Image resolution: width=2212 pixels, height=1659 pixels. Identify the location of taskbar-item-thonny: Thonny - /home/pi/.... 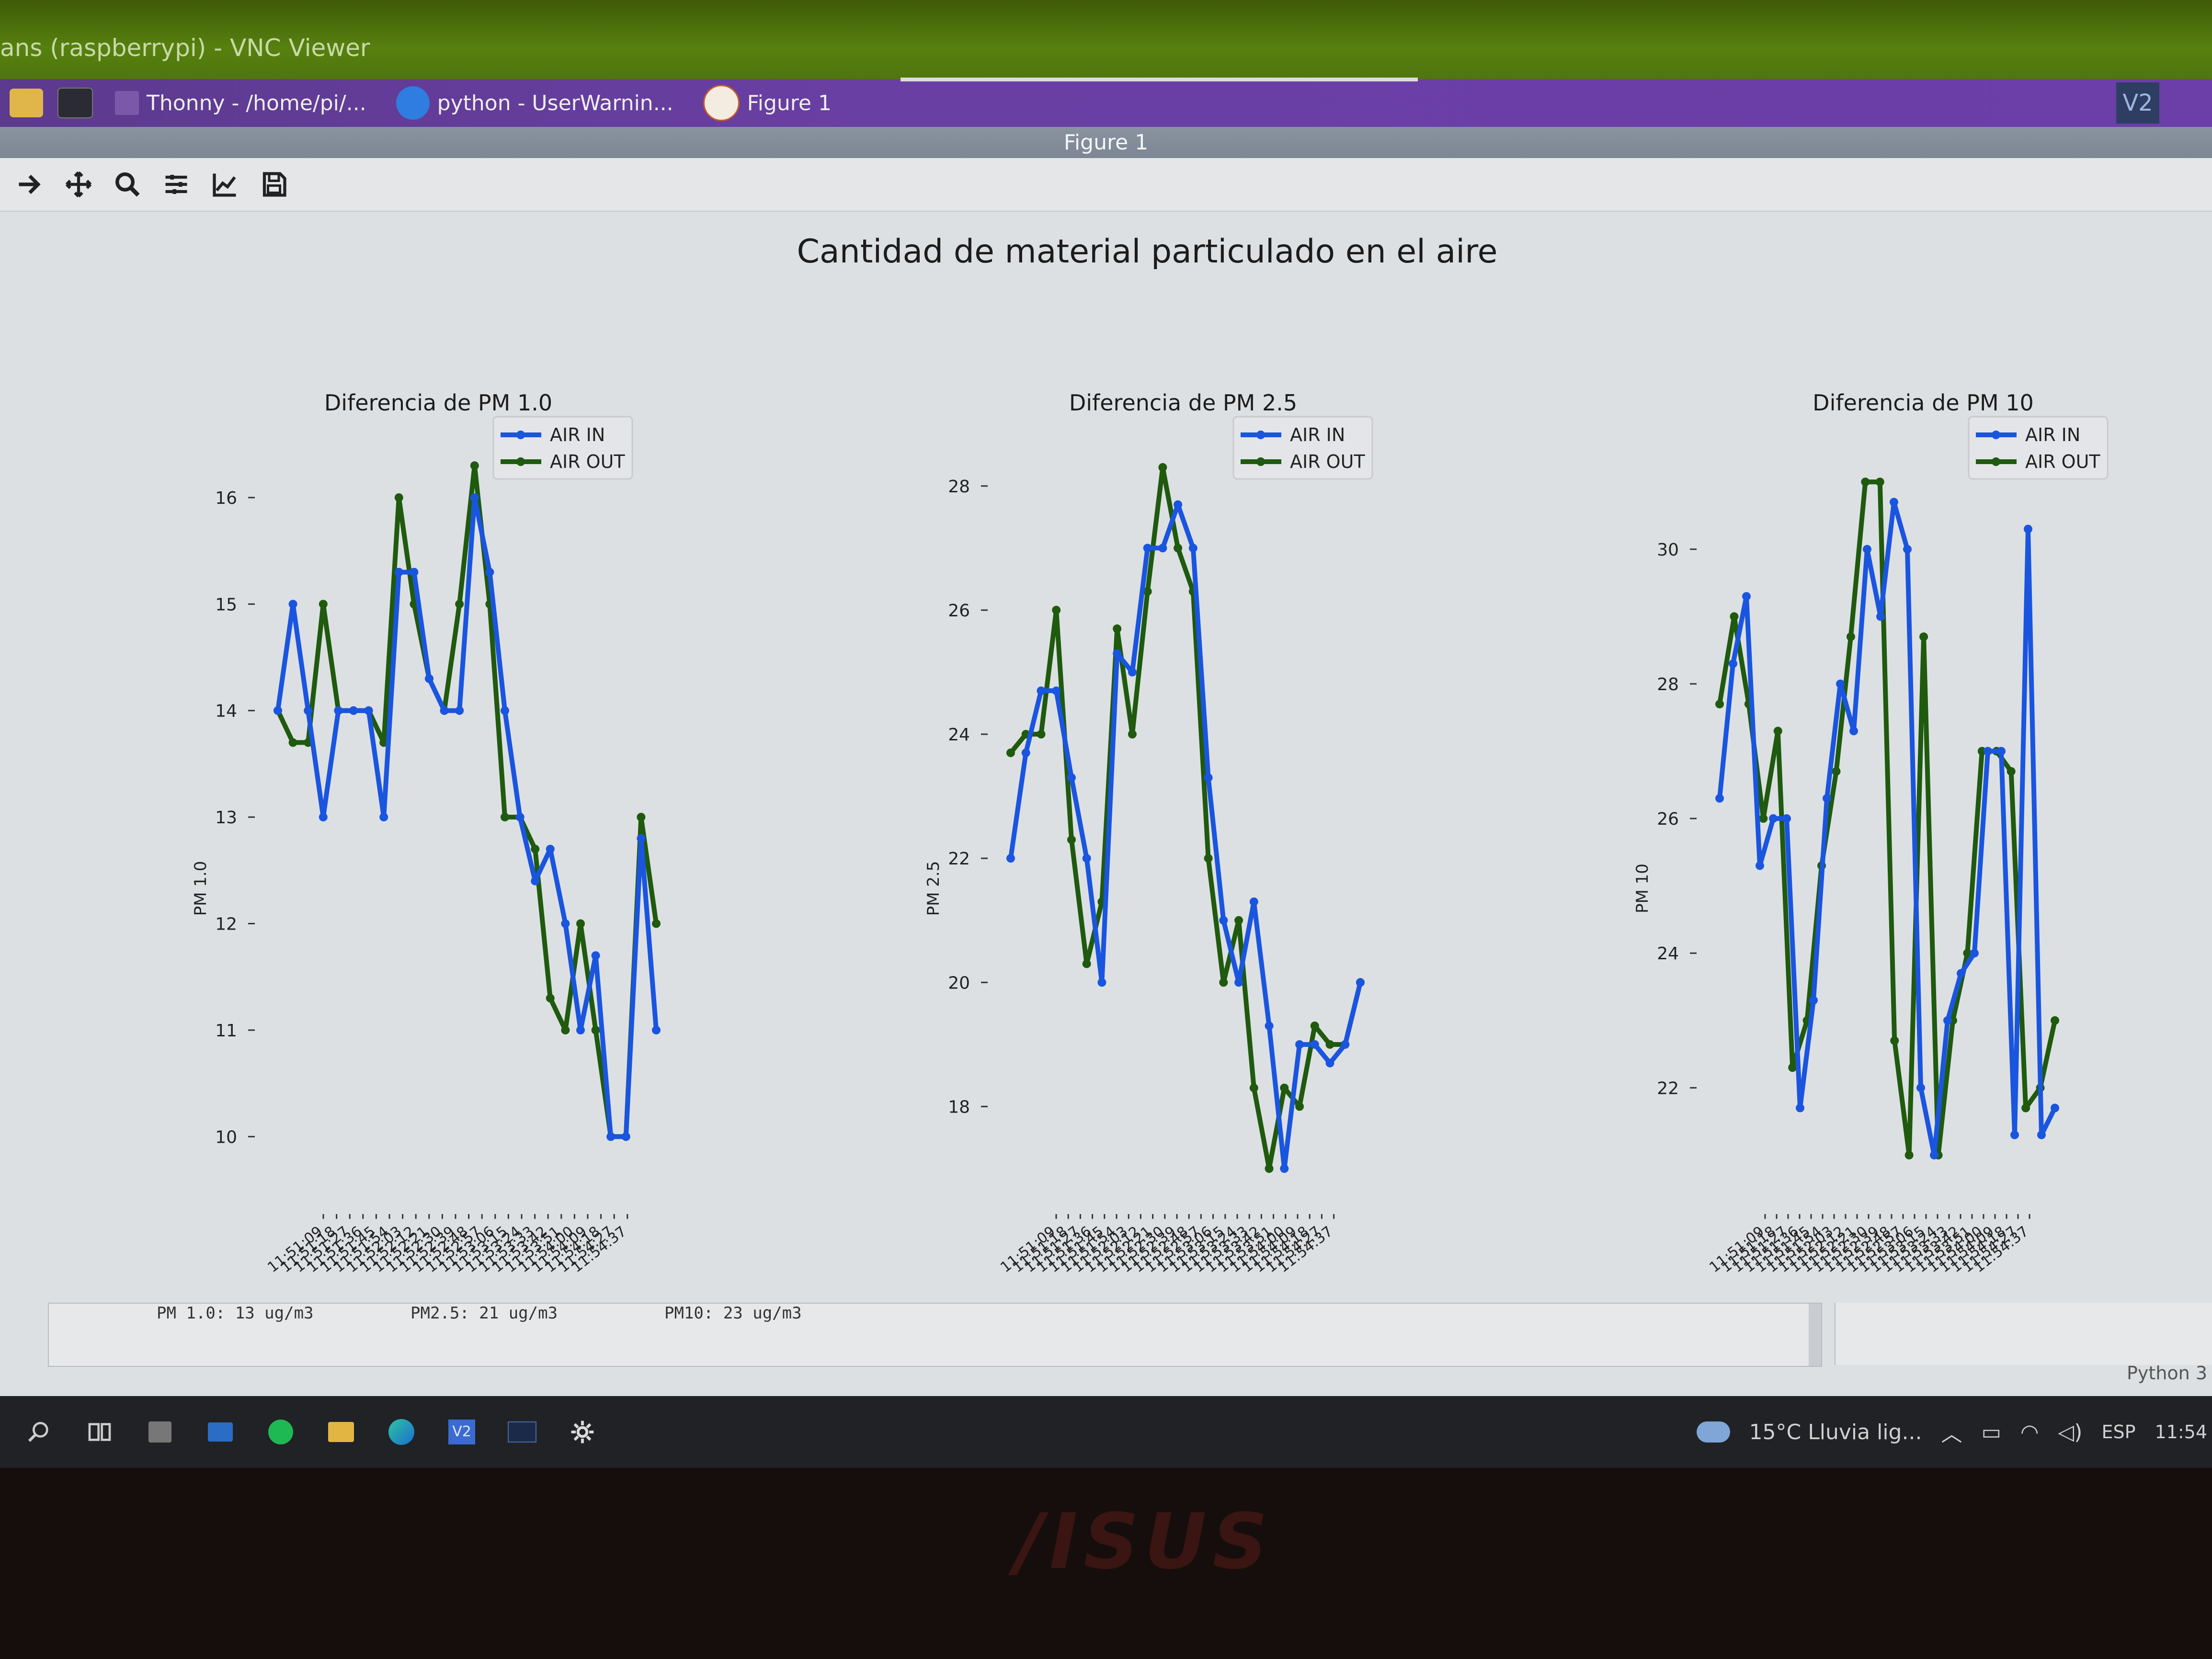
(240, 103).